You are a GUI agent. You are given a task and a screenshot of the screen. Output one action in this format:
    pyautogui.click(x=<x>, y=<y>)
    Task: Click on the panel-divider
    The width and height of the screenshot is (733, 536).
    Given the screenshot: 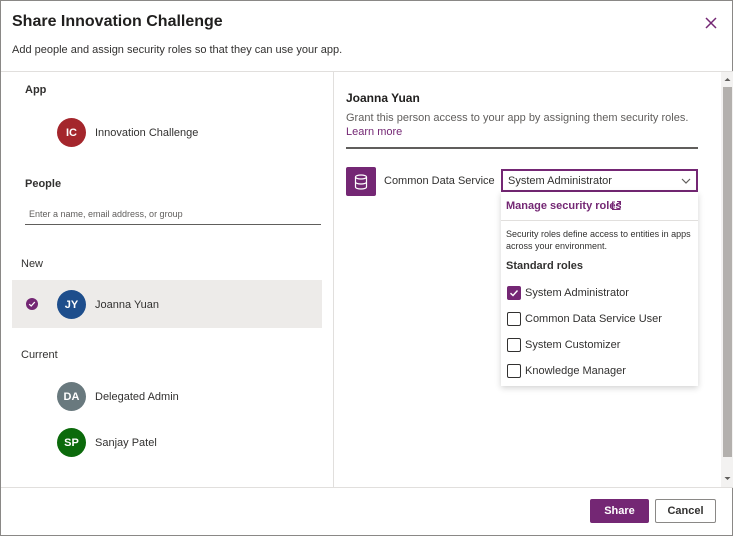 What is the action you would take?
    pyautogui.click(x=333, y=279)
    